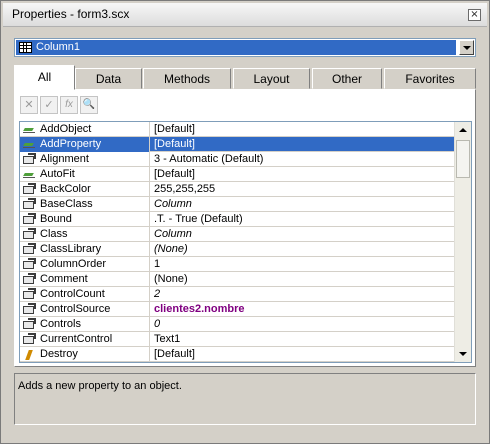  Describe the element at coordinates (462, 242) in the screenshot. I see `vertical-scrollbar` at that location.